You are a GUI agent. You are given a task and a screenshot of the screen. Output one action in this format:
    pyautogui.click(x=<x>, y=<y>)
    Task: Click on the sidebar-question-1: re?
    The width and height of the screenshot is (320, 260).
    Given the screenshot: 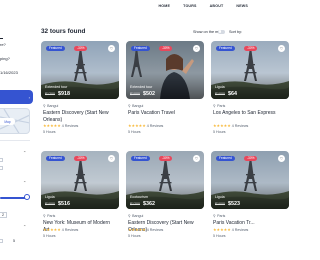 What is the action you would take?
    pyautogui.click(x=3, y=44)
    